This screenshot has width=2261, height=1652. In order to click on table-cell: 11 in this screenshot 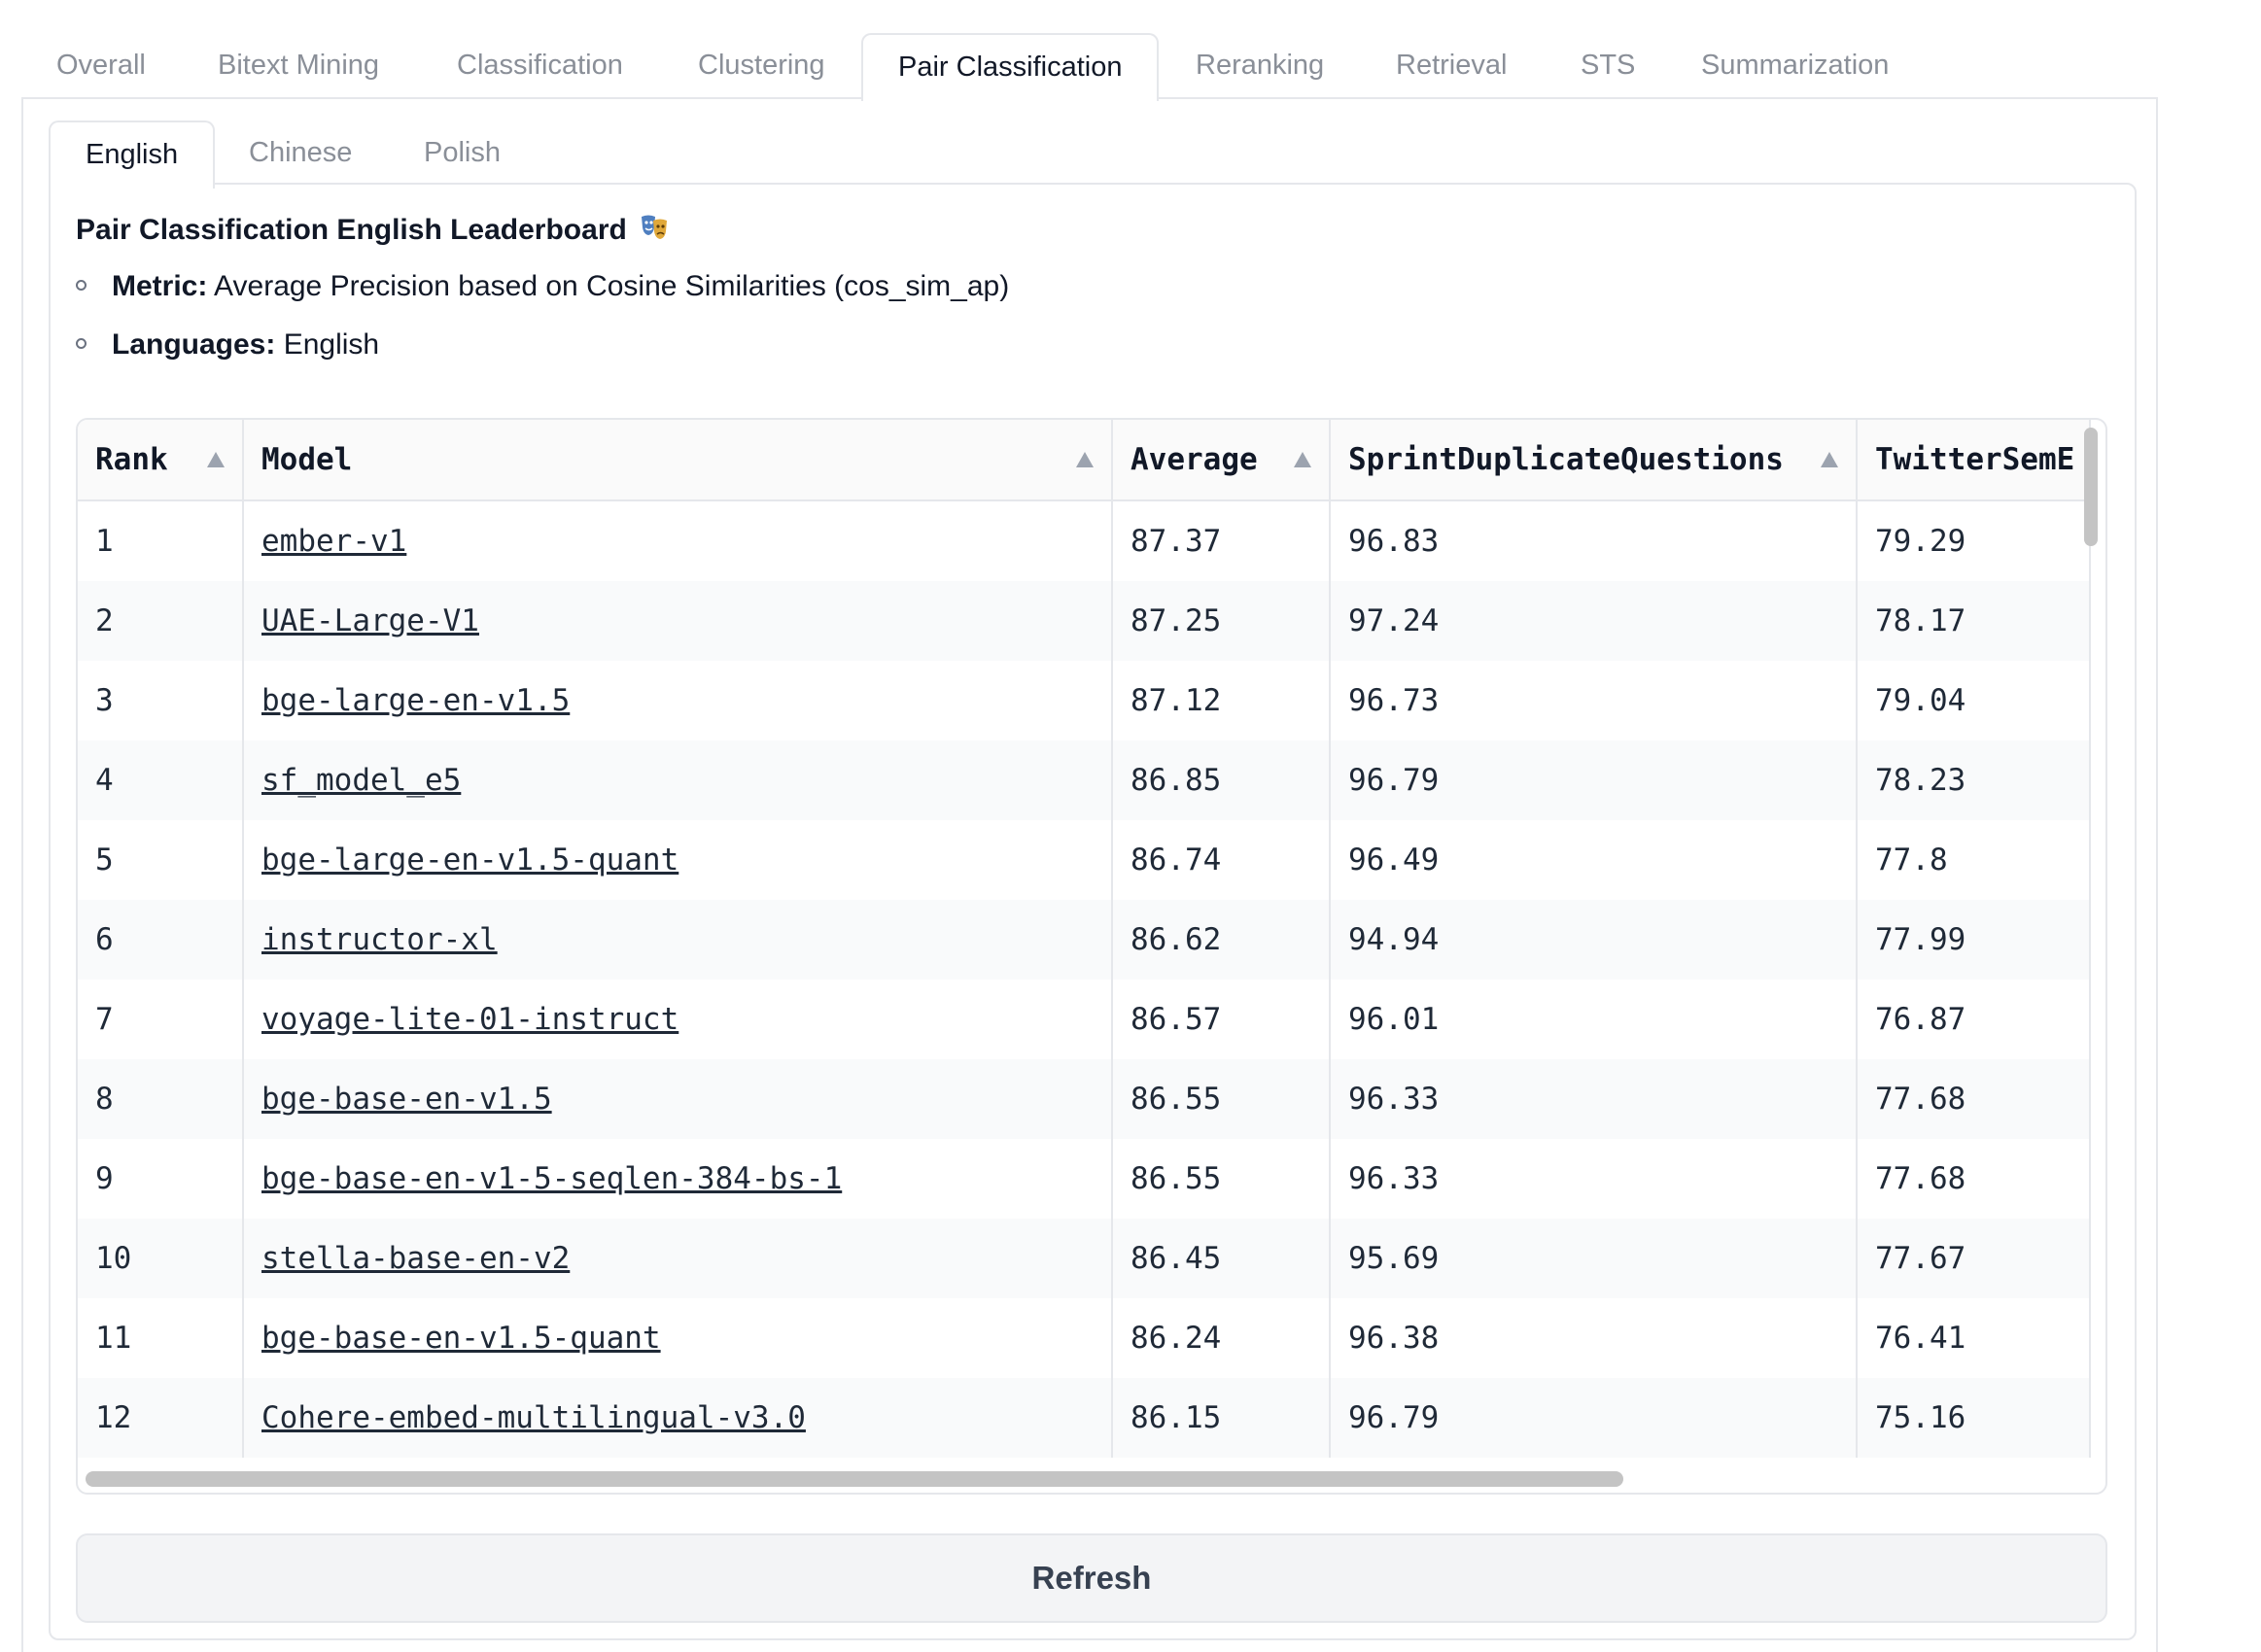, I will do `click(161, 1338)`.